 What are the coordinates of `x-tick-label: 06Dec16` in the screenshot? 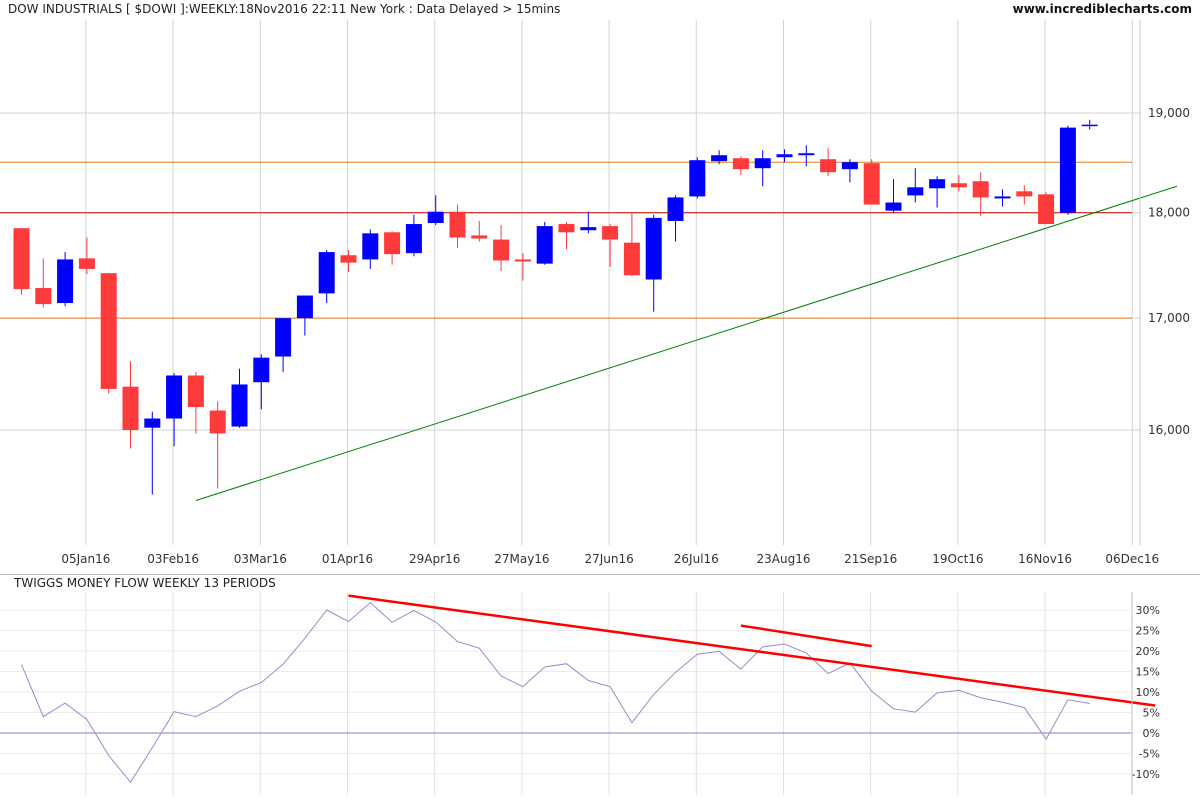 It's located at (1132, 559).